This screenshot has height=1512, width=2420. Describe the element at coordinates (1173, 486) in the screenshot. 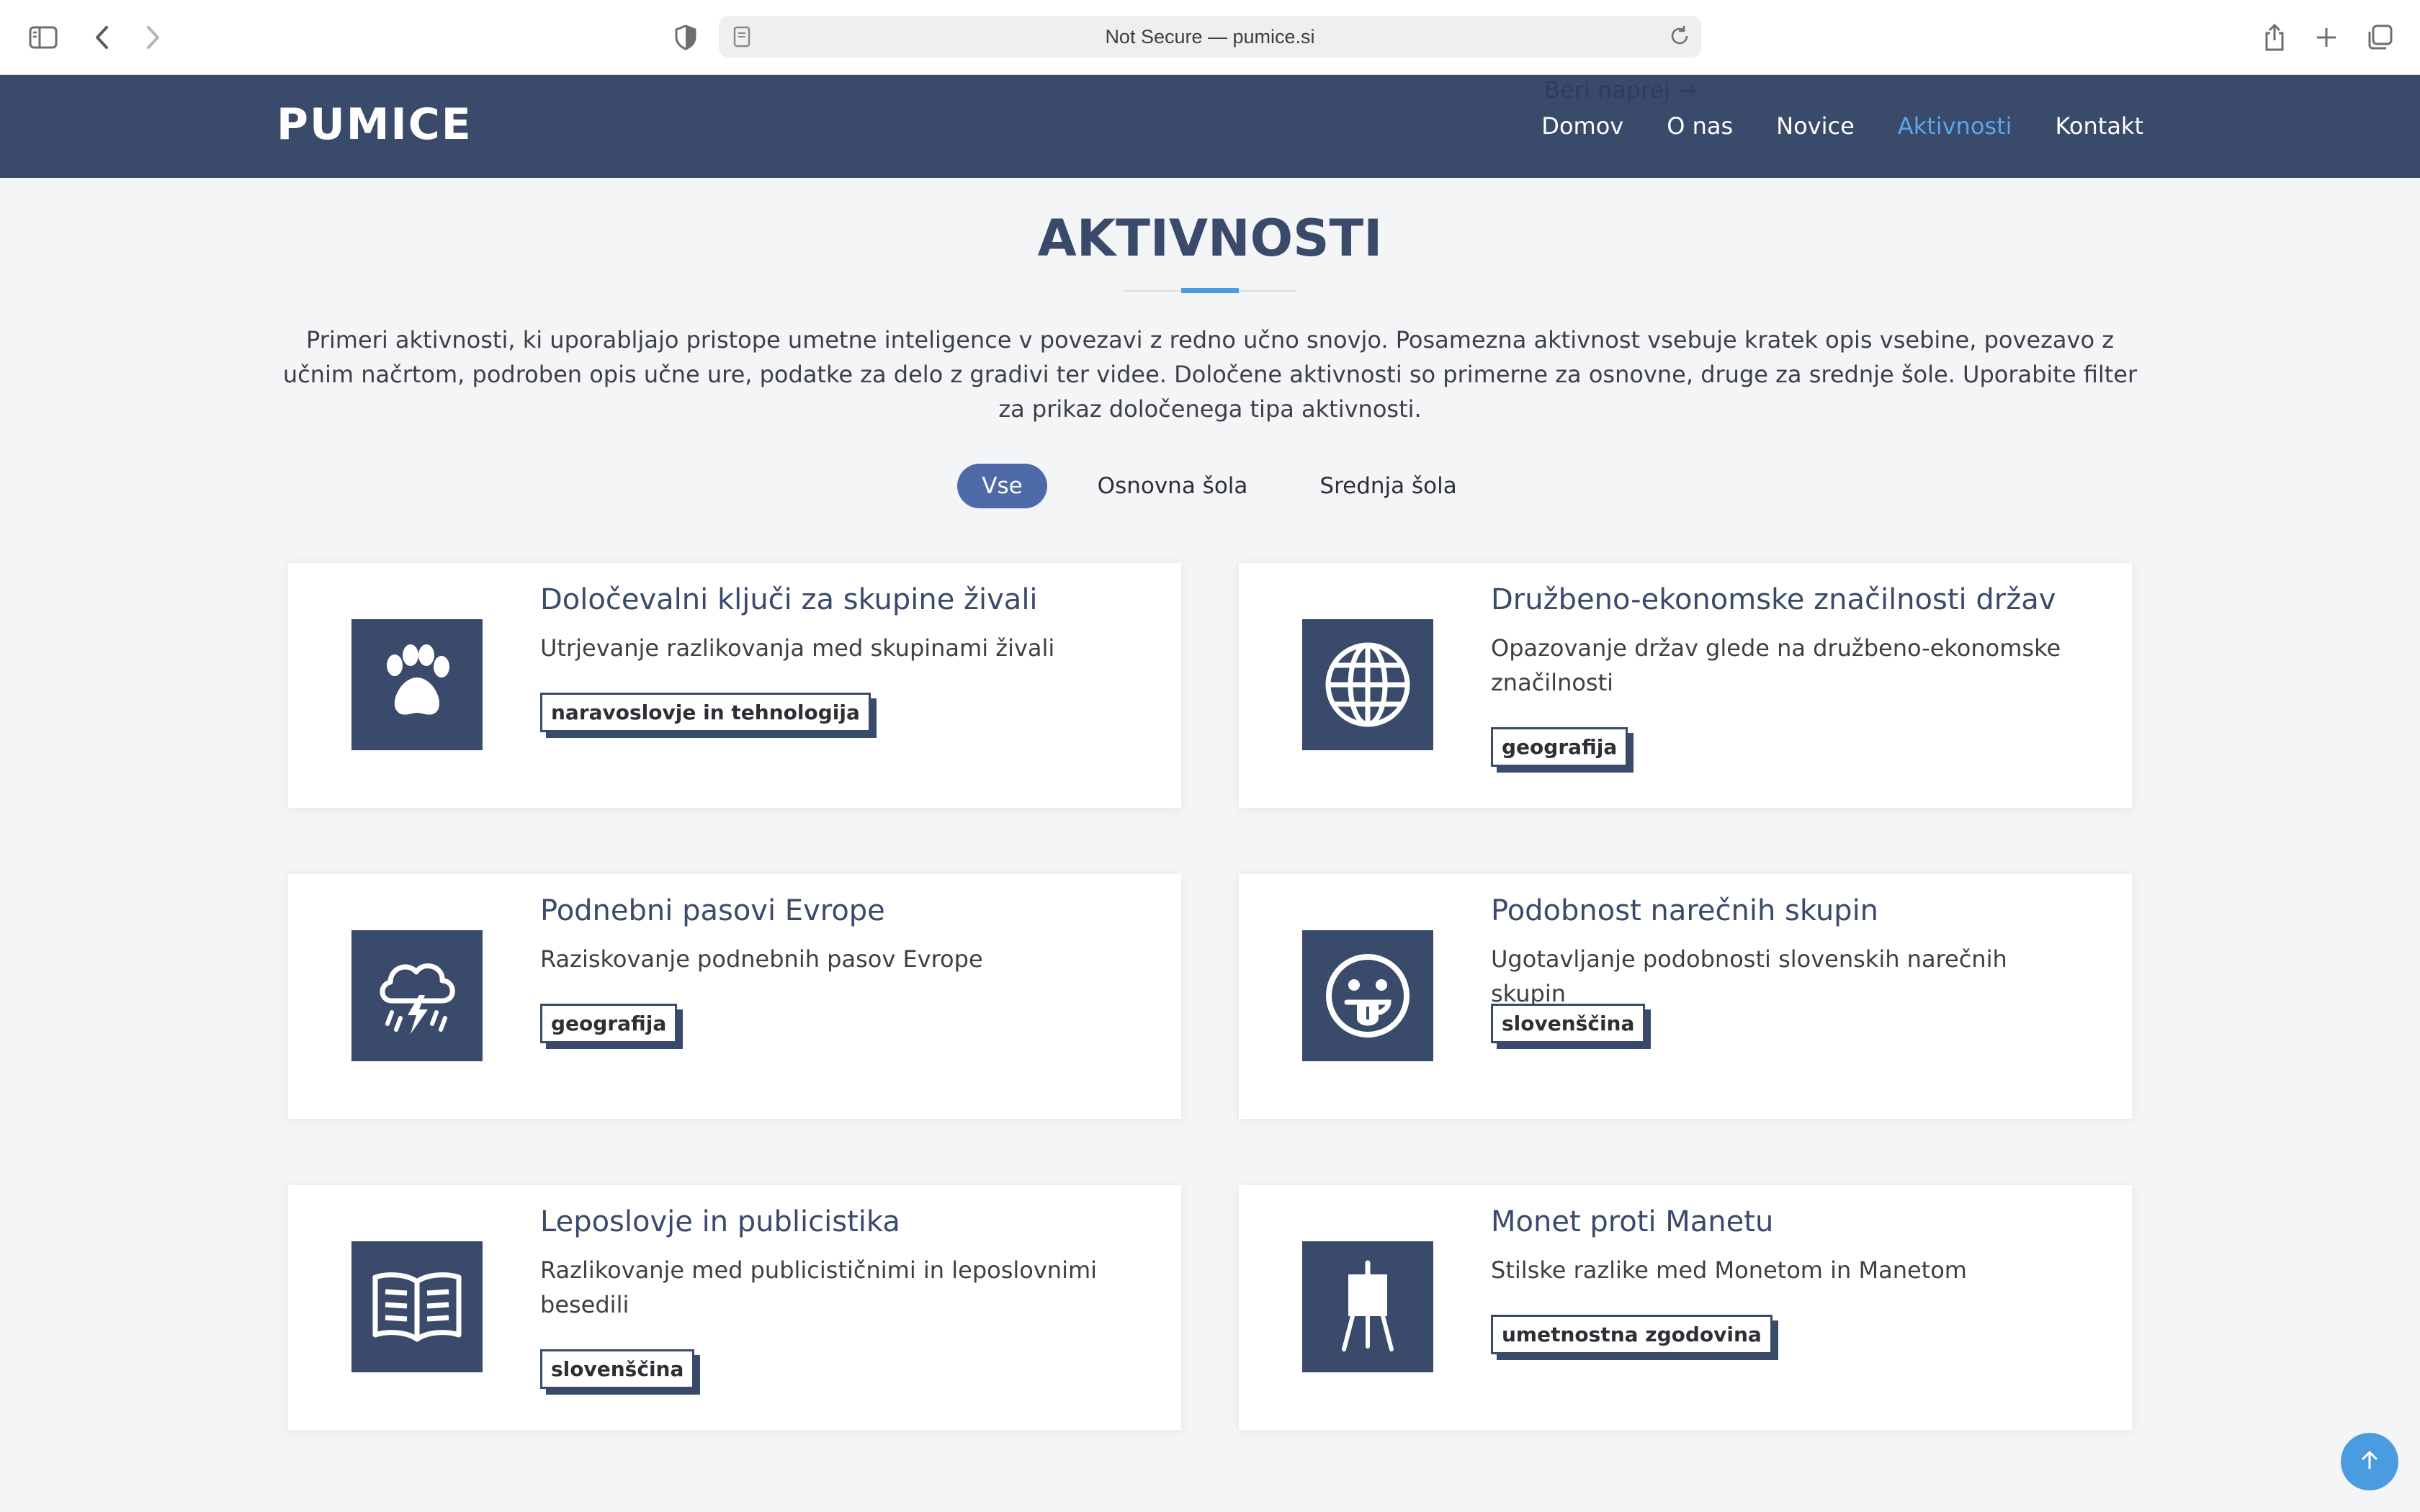

I see `filter-osnovna-sola: Osnovna šola` at that location.